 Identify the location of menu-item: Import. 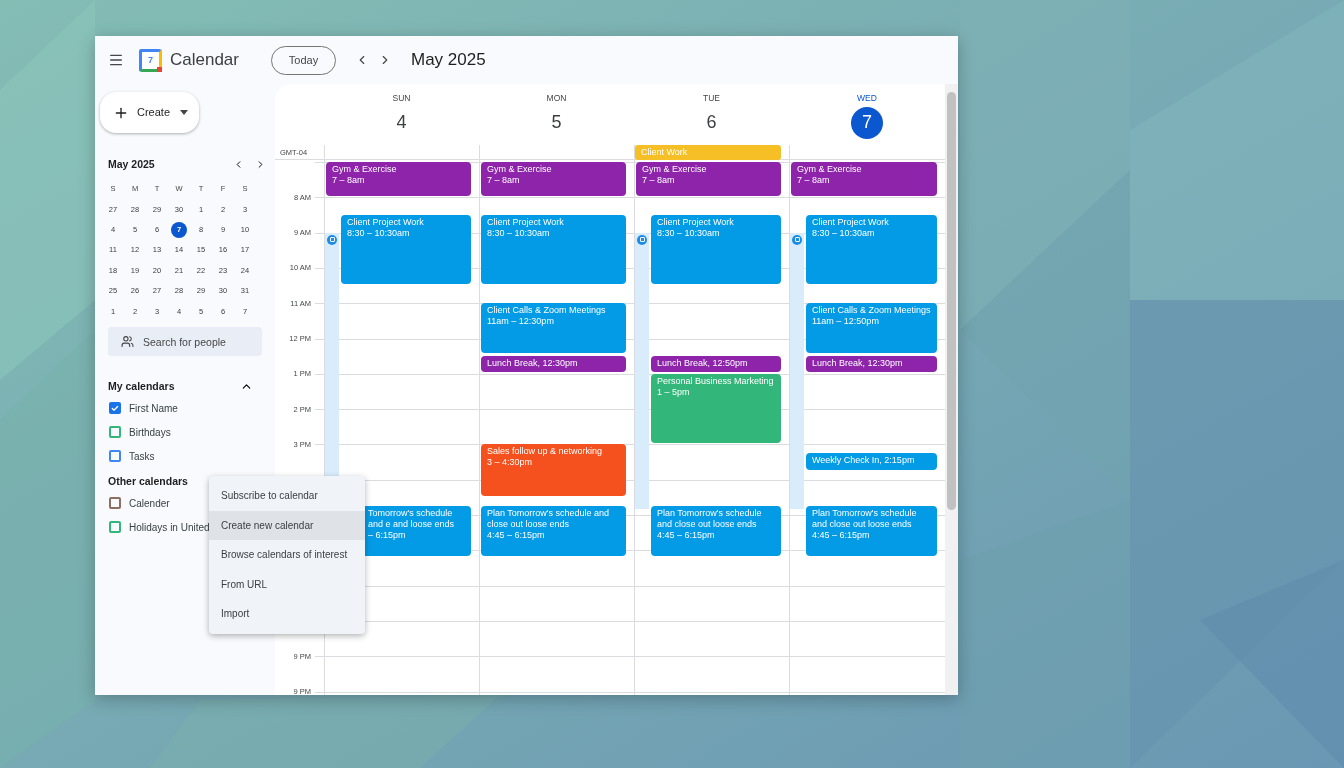
(287, 614).